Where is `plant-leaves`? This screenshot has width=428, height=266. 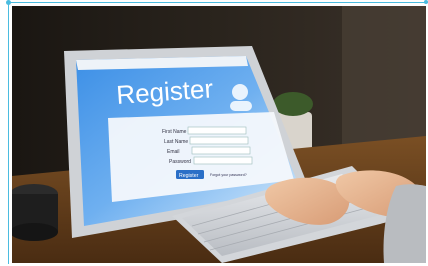 plant-leaves is located at coordinates (293, 104).